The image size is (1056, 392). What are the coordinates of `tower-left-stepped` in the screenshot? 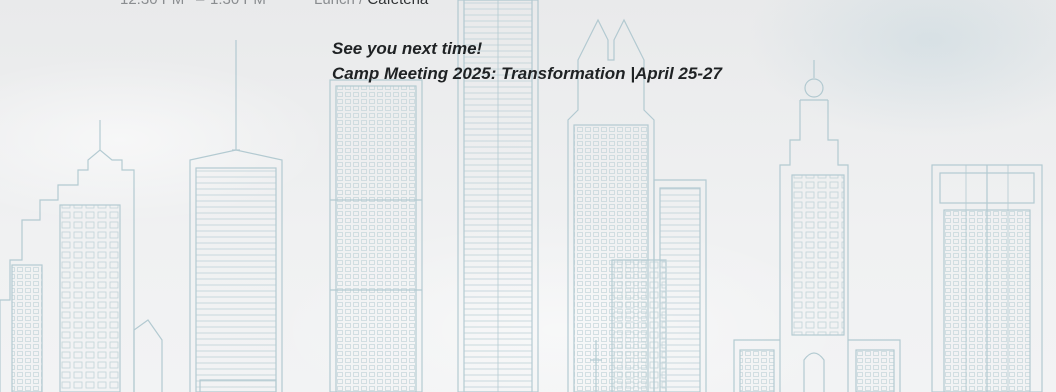 It's located at (81, 256).